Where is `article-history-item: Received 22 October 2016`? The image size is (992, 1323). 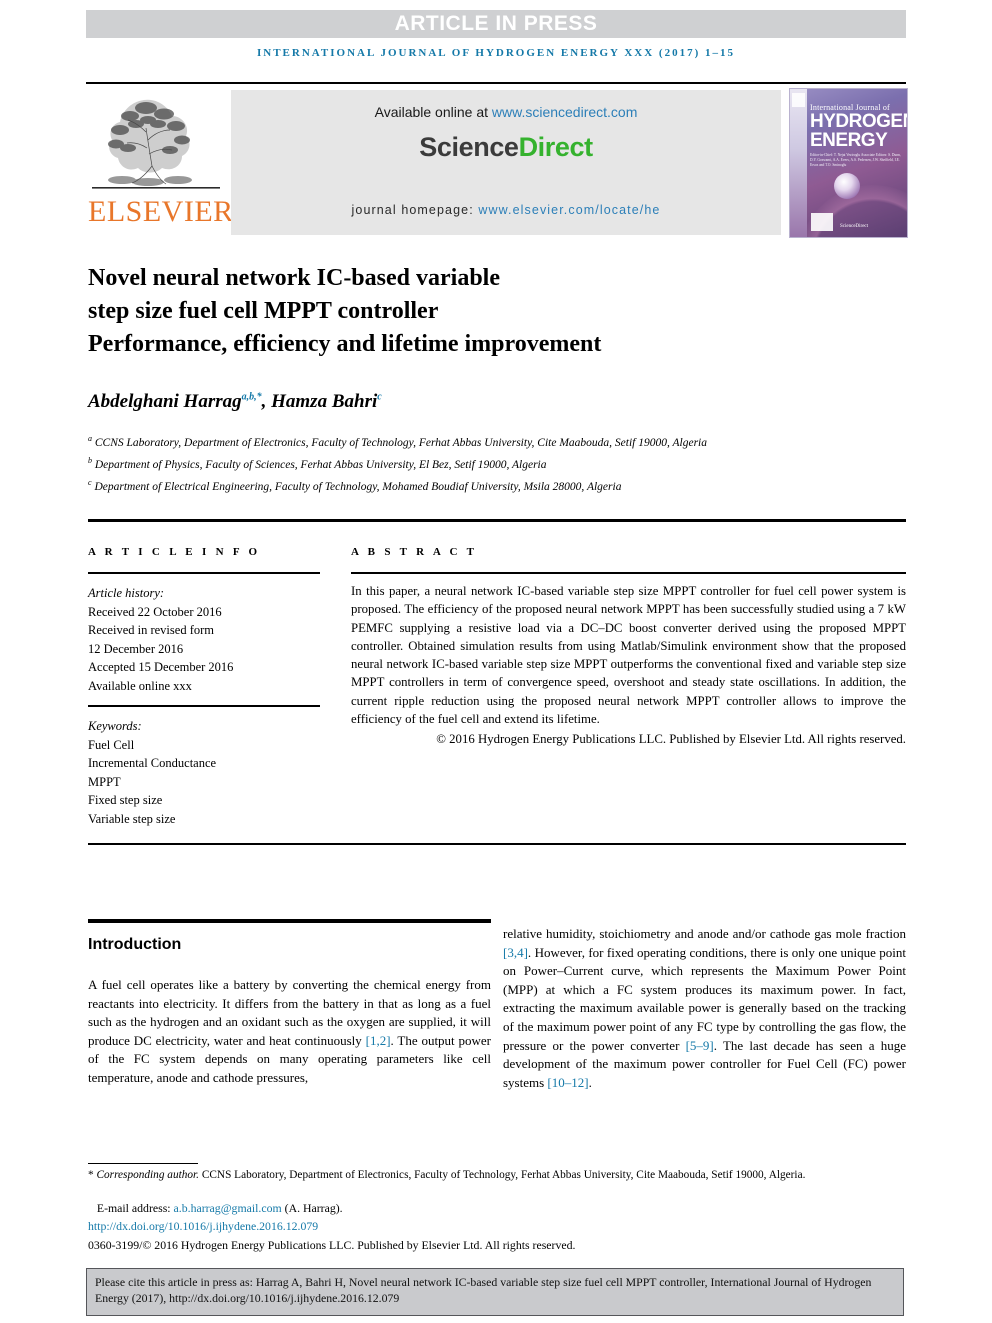 article-history-item: Received 22 October 2016 is located at coordinates (155, 611).